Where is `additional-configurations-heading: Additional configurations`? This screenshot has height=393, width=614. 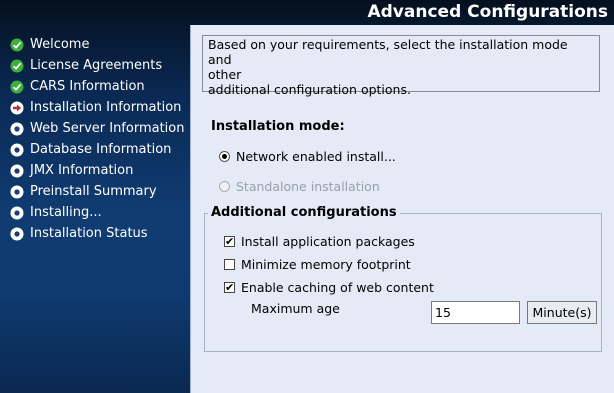
additional-configurations-heading: Additional configurations is located at coordinates (304, 212).